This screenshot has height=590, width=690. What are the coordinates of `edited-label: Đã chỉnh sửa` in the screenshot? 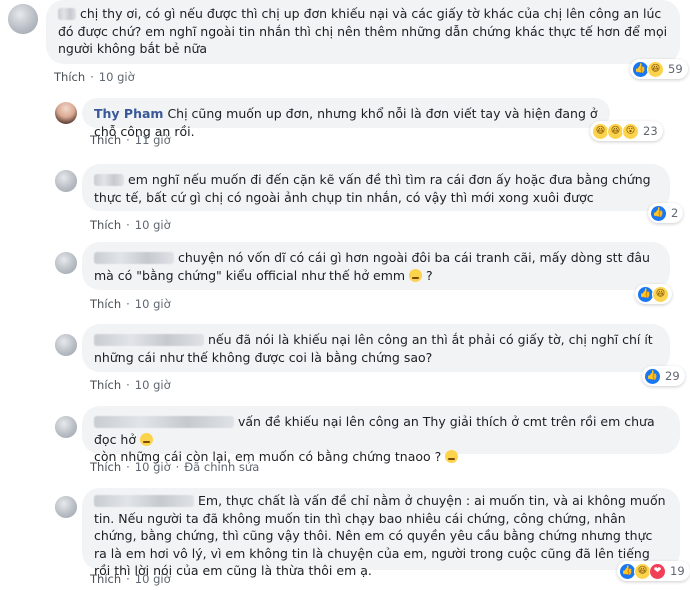 It's located at (221, 467).